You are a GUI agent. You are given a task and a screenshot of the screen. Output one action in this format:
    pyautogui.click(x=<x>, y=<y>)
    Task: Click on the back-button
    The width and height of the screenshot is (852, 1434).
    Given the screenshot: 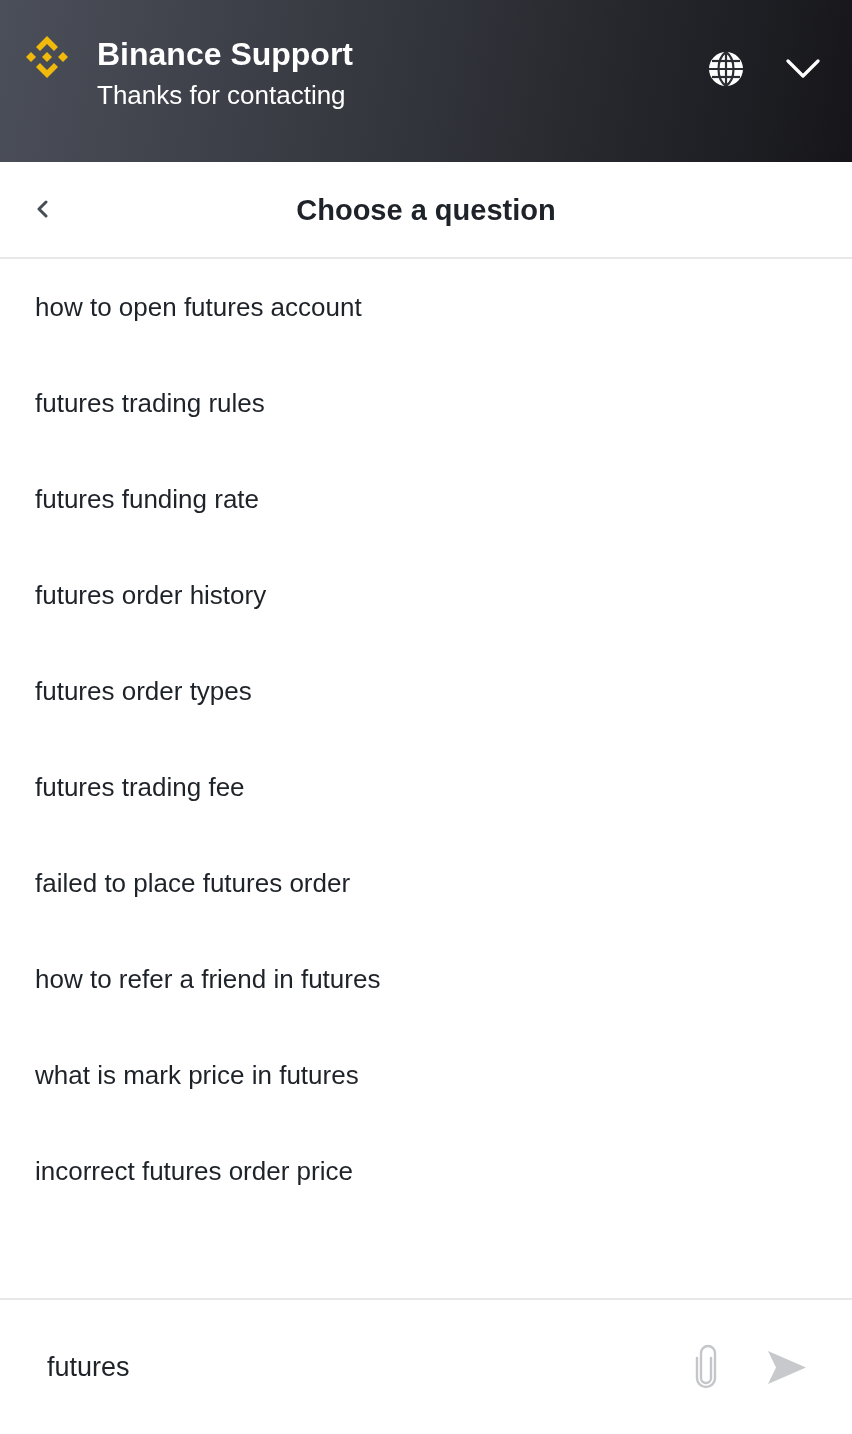 What is the action you would take?
    pyautogui.click(x=42, y=209)
    